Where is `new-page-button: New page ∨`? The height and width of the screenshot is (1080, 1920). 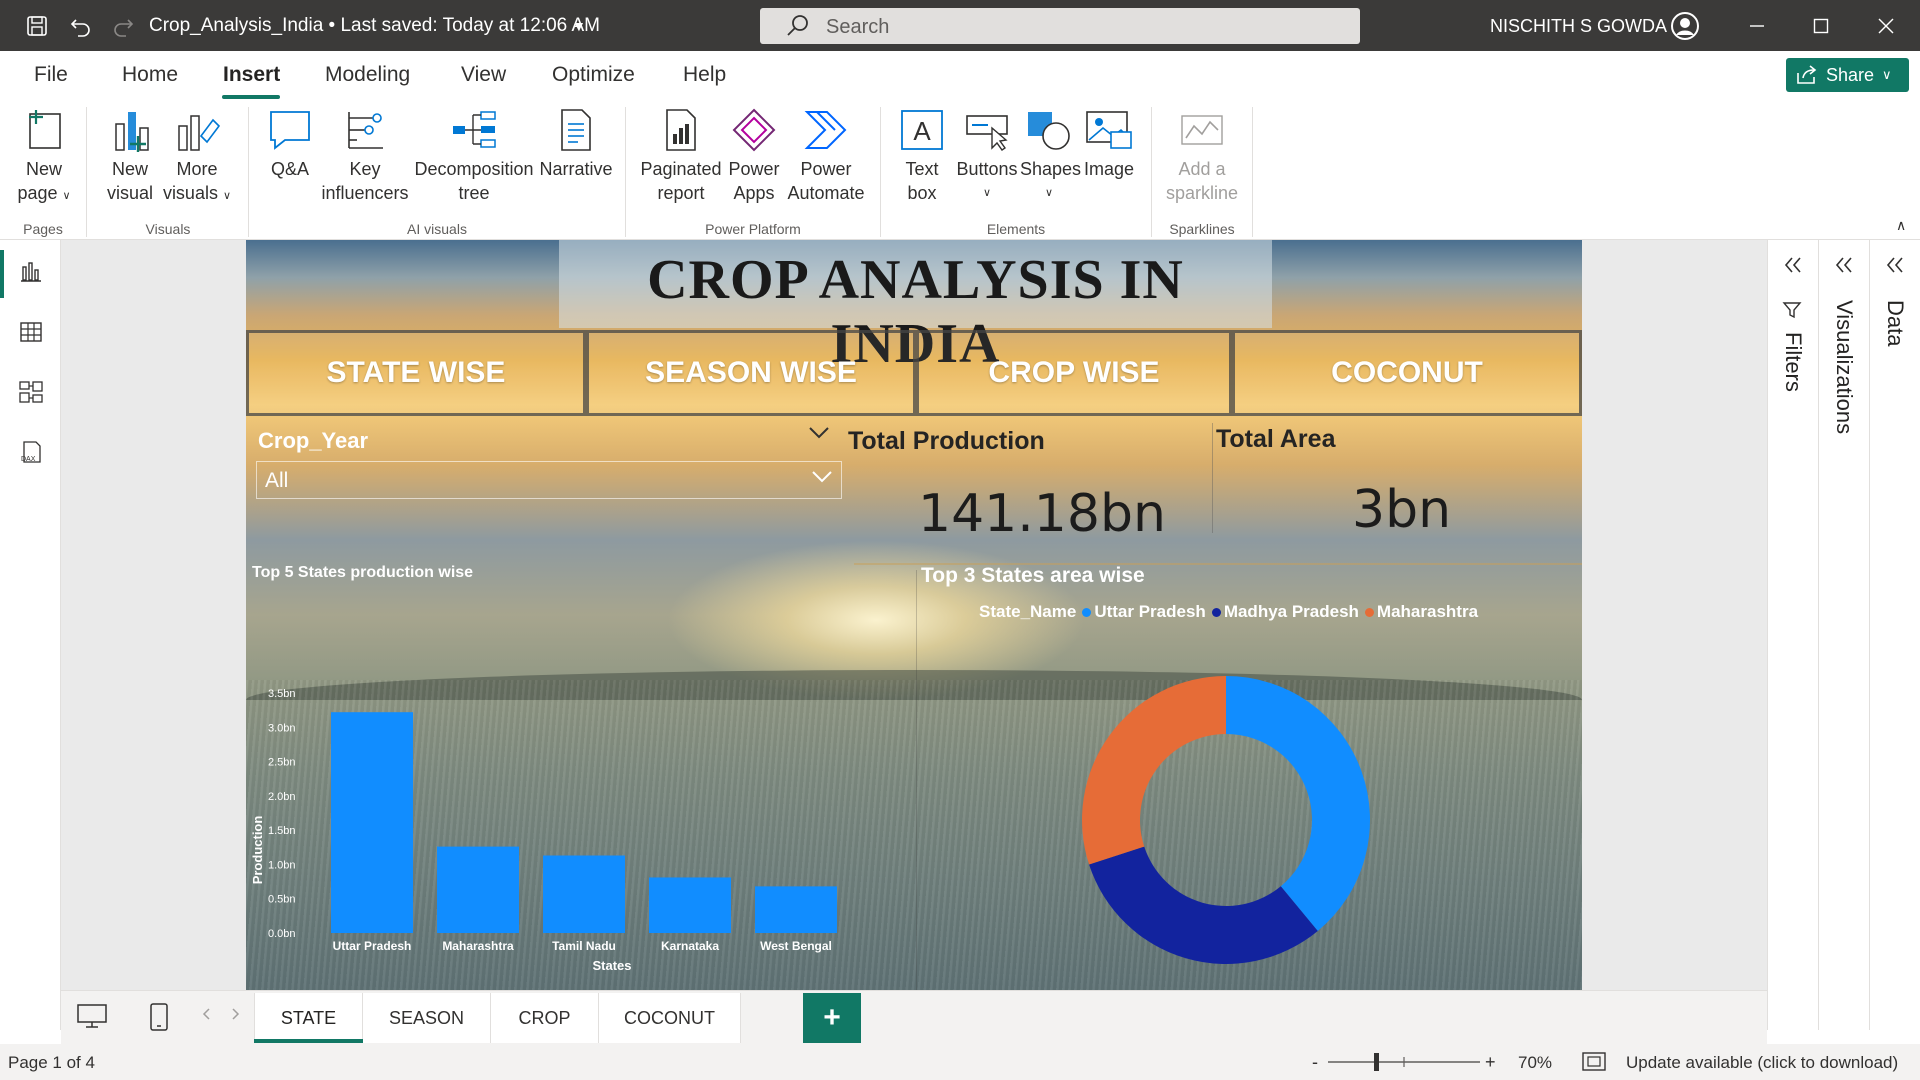
new-page-button: New page ∨ is located at coordinates (44, 156).